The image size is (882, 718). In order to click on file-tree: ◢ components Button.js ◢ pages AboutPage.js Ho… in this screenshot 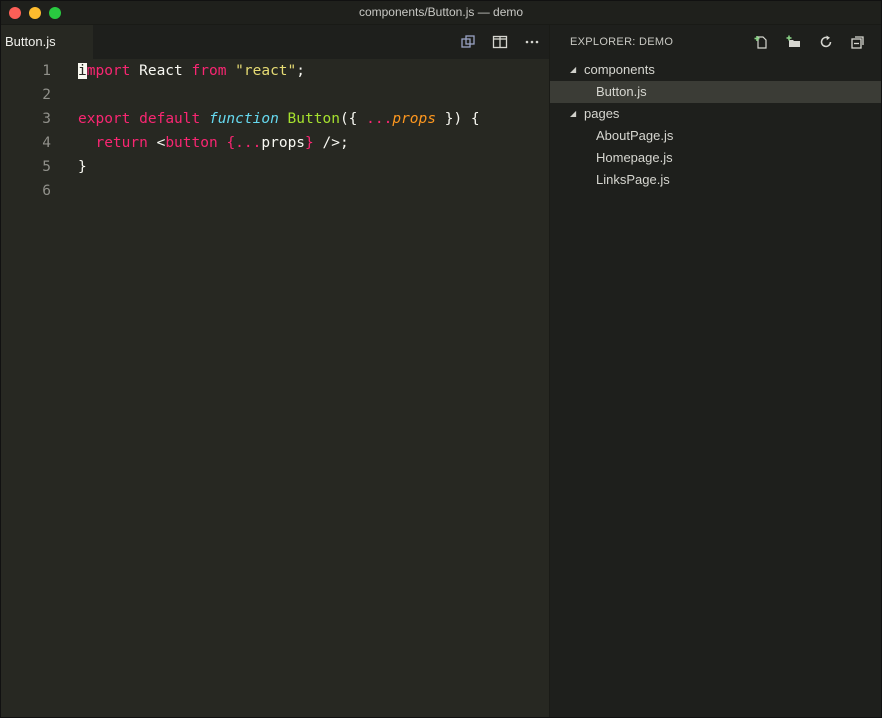, I will do `click(715, 125)`.